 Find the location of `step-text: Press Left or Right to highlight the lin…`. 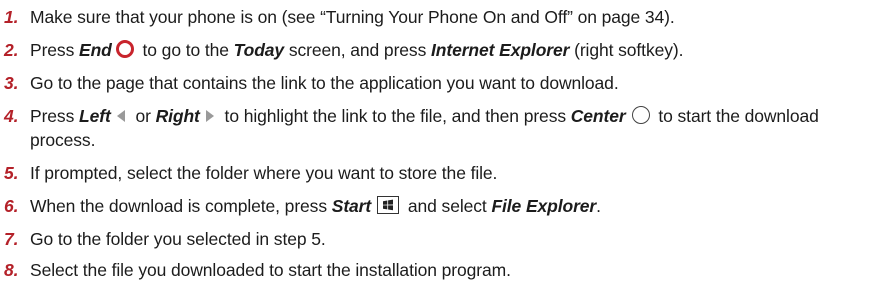

step-text: Press Left or Right to highlight the lin… is located at coordinates (424, 128).